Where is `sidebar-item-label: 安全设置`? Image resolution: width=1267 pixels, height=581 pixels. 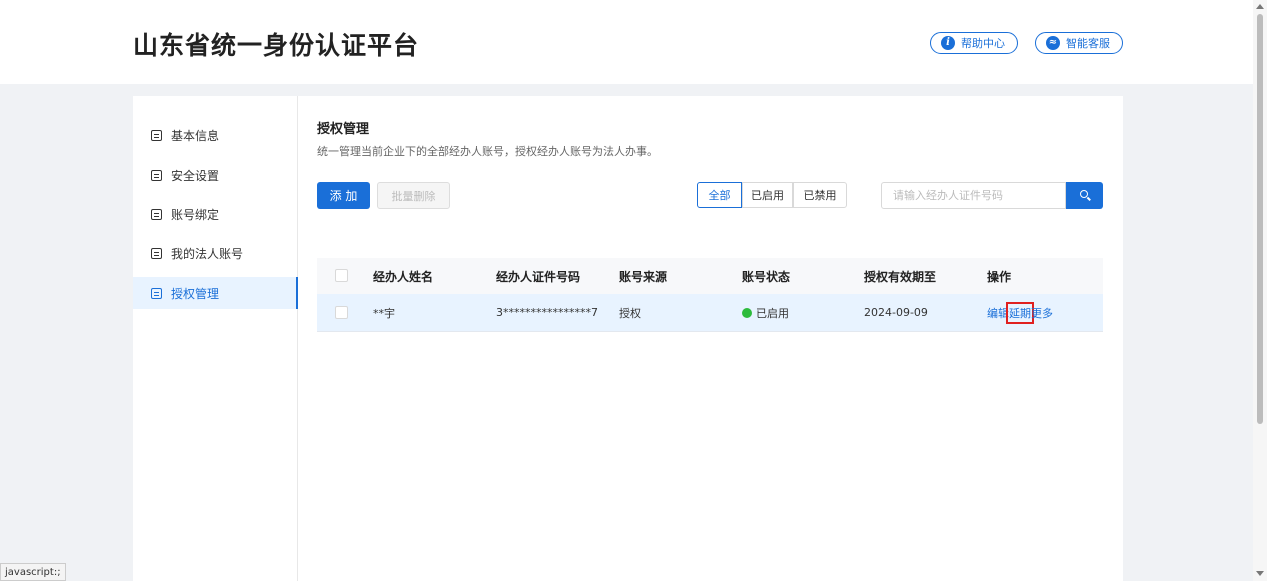
sidebar-item-label: 安全设置 is located at coordinates (195, 175).